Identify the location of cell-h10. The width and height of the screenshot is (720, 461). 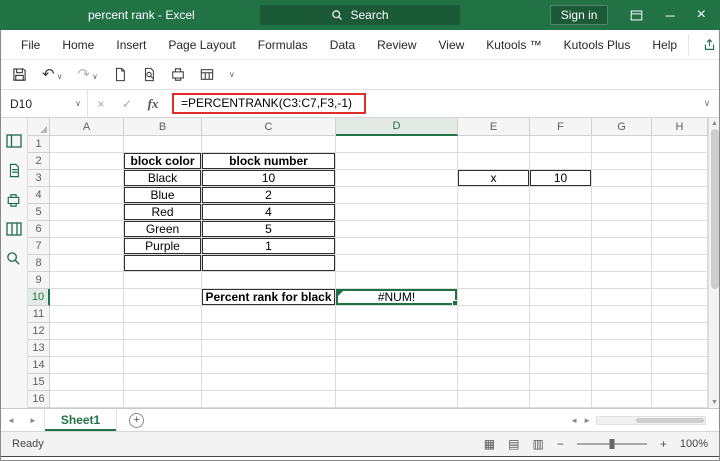
(680, 297).